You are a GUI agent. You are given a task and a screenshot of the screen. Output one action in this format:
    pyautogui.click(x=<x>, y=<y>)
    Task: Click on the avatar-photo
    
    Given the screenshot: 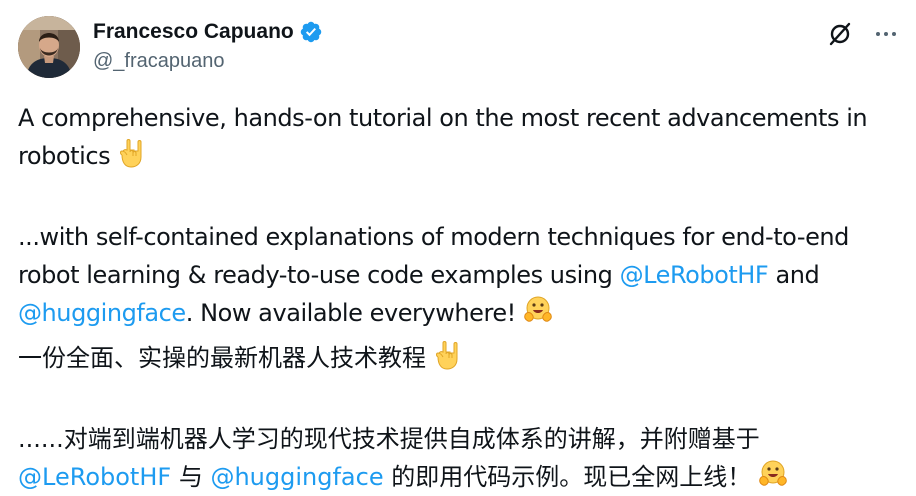 What is the action you would take?
    pyautogui.click(x=49, y=47)
    